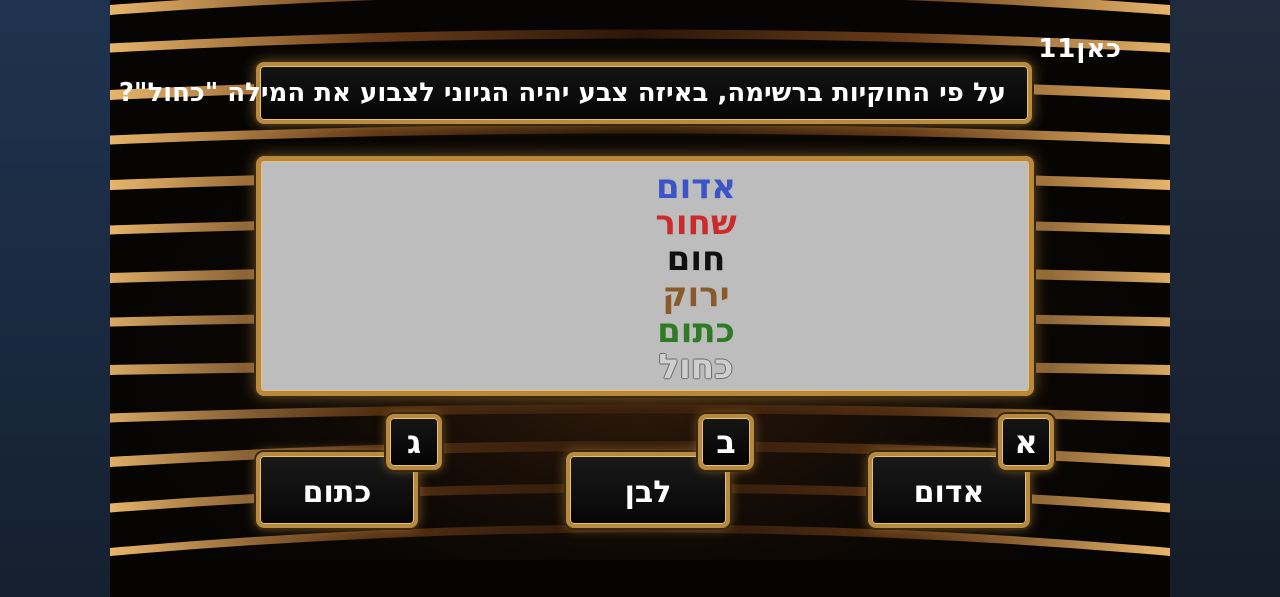 This screenshot has width=1280, height=597. What do you see at coordinates (648, 492) in the screenshot?
I see `answer-label: לבן` at bounding box center [648, 492].